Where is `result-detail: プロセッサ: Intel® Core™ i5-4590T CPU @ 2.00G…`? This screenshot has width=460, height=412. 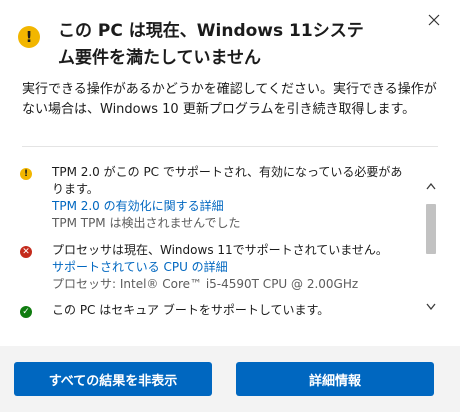 result-detail: プロセッサ: Intel® Core™ i5-4590T CPU @ 2.00G… is located at coordinates (205, 284).